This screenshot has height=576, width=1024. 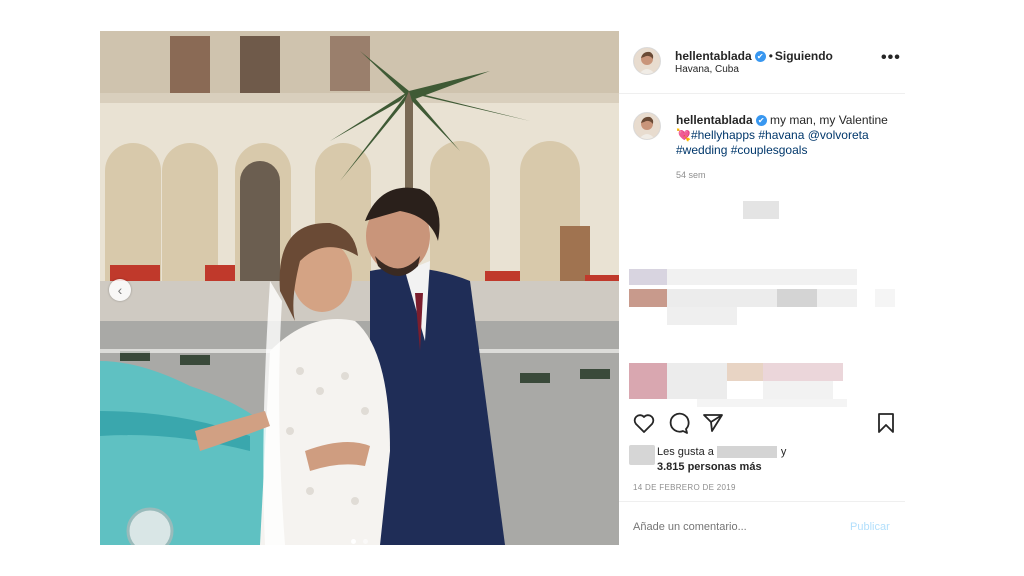 I want to click on caption-username: hellentablada, so click(x=714, y=120).